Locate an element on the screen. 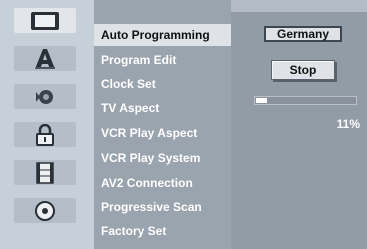 Image resolution: width=367 pixels, height=249 pixels. menu-item-progressive-scan: Progressive Scan is located at coordinates (162, 207).